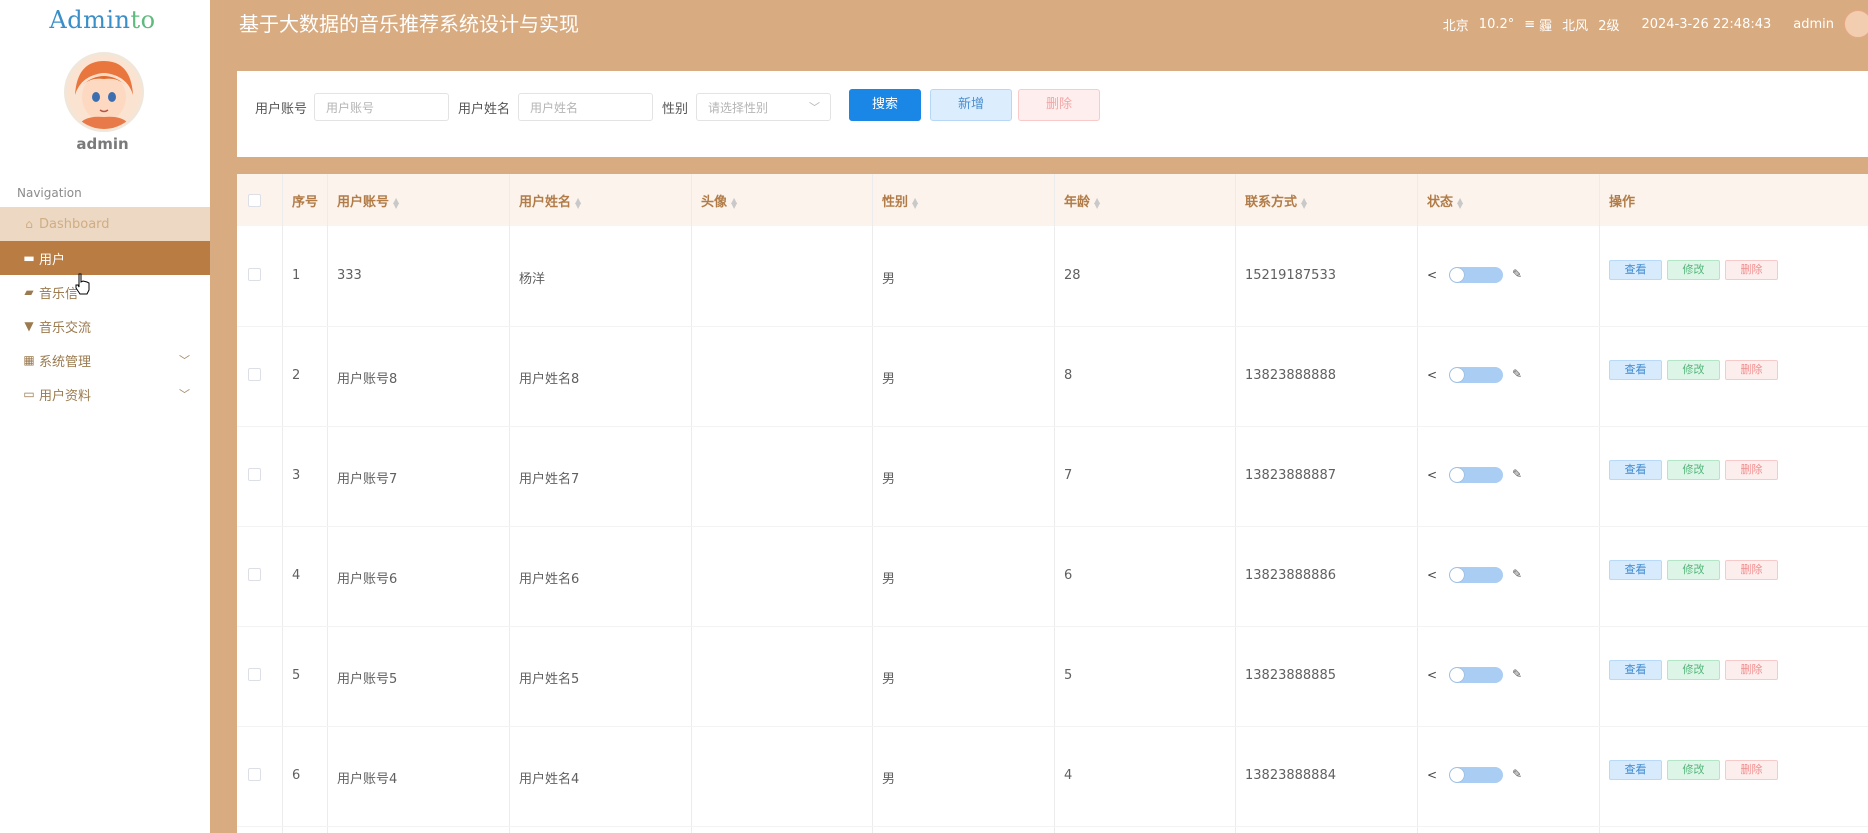  What do you see at coordinates (105, 224) in the screenshot?
I see `sidebar-item-dashboard: ⌂ Dashboard` at bounding box center [105, 224].